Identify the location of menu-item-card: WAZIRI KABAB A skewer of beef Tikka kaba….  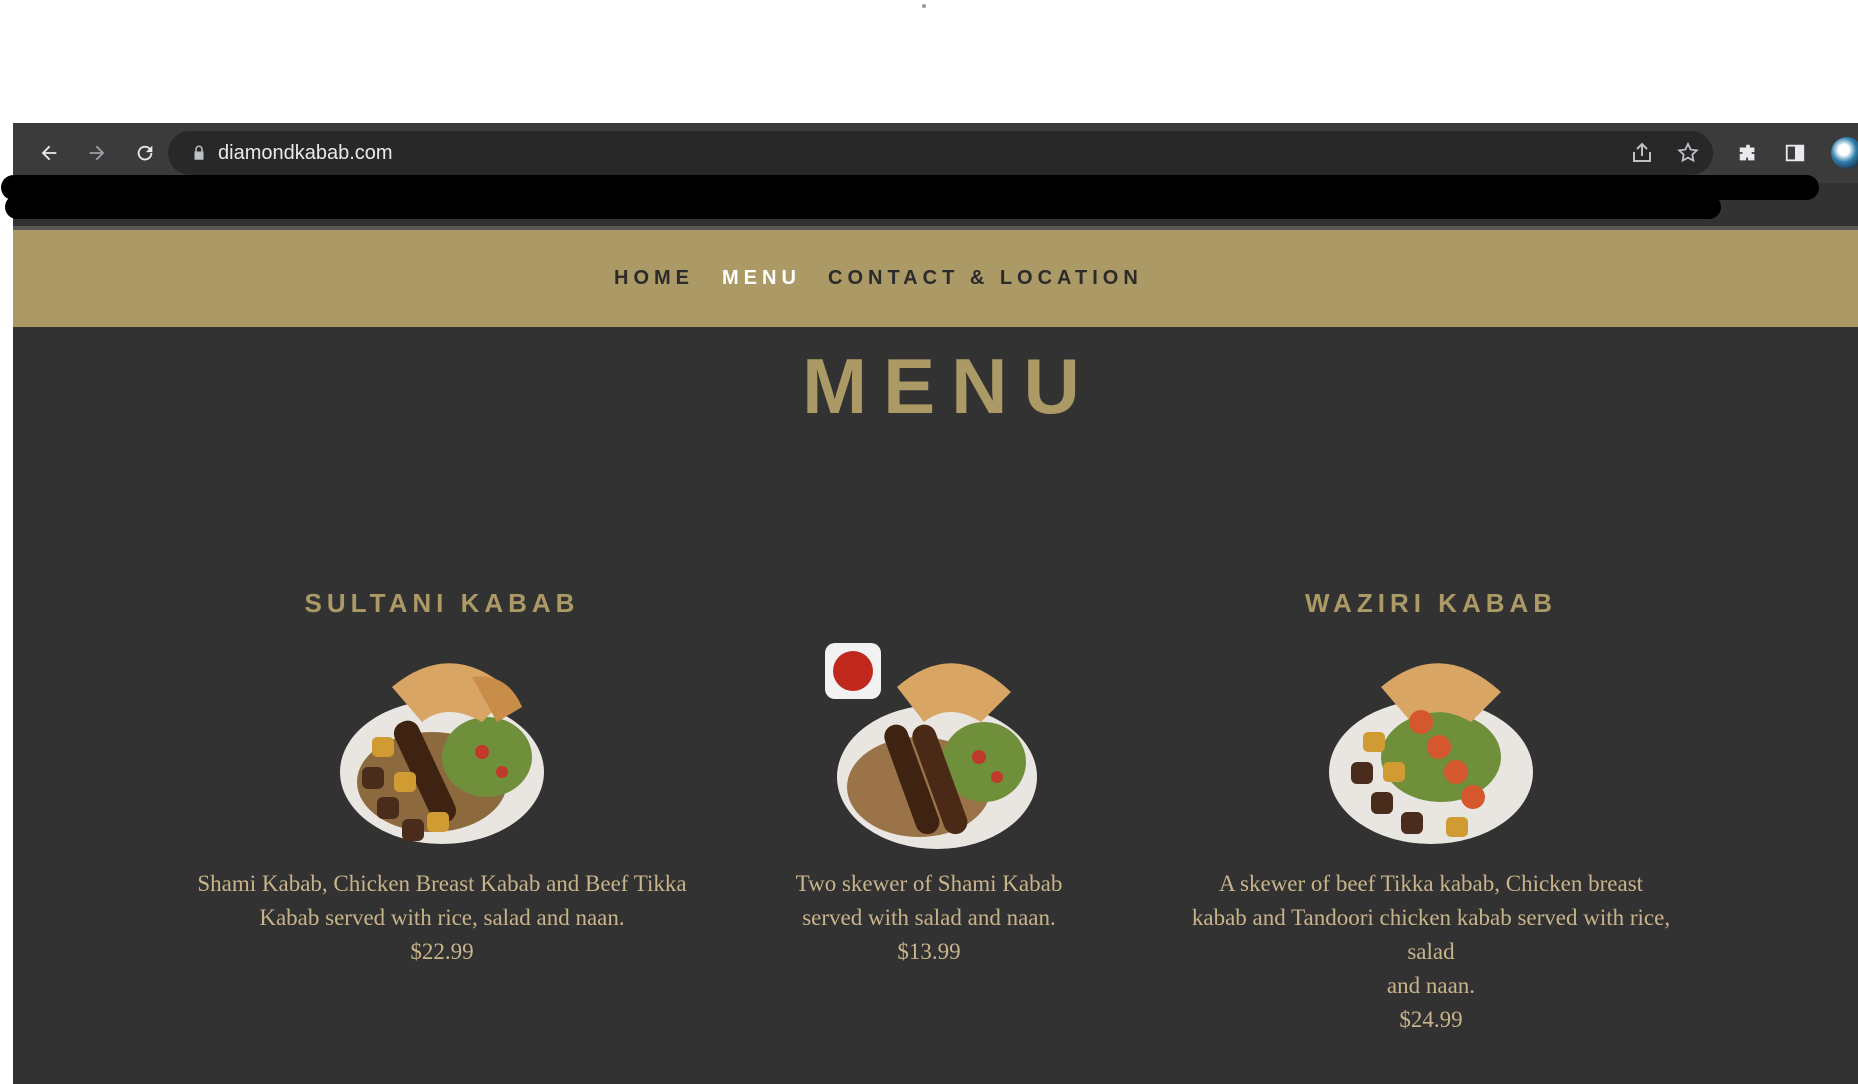
(1431, 810).